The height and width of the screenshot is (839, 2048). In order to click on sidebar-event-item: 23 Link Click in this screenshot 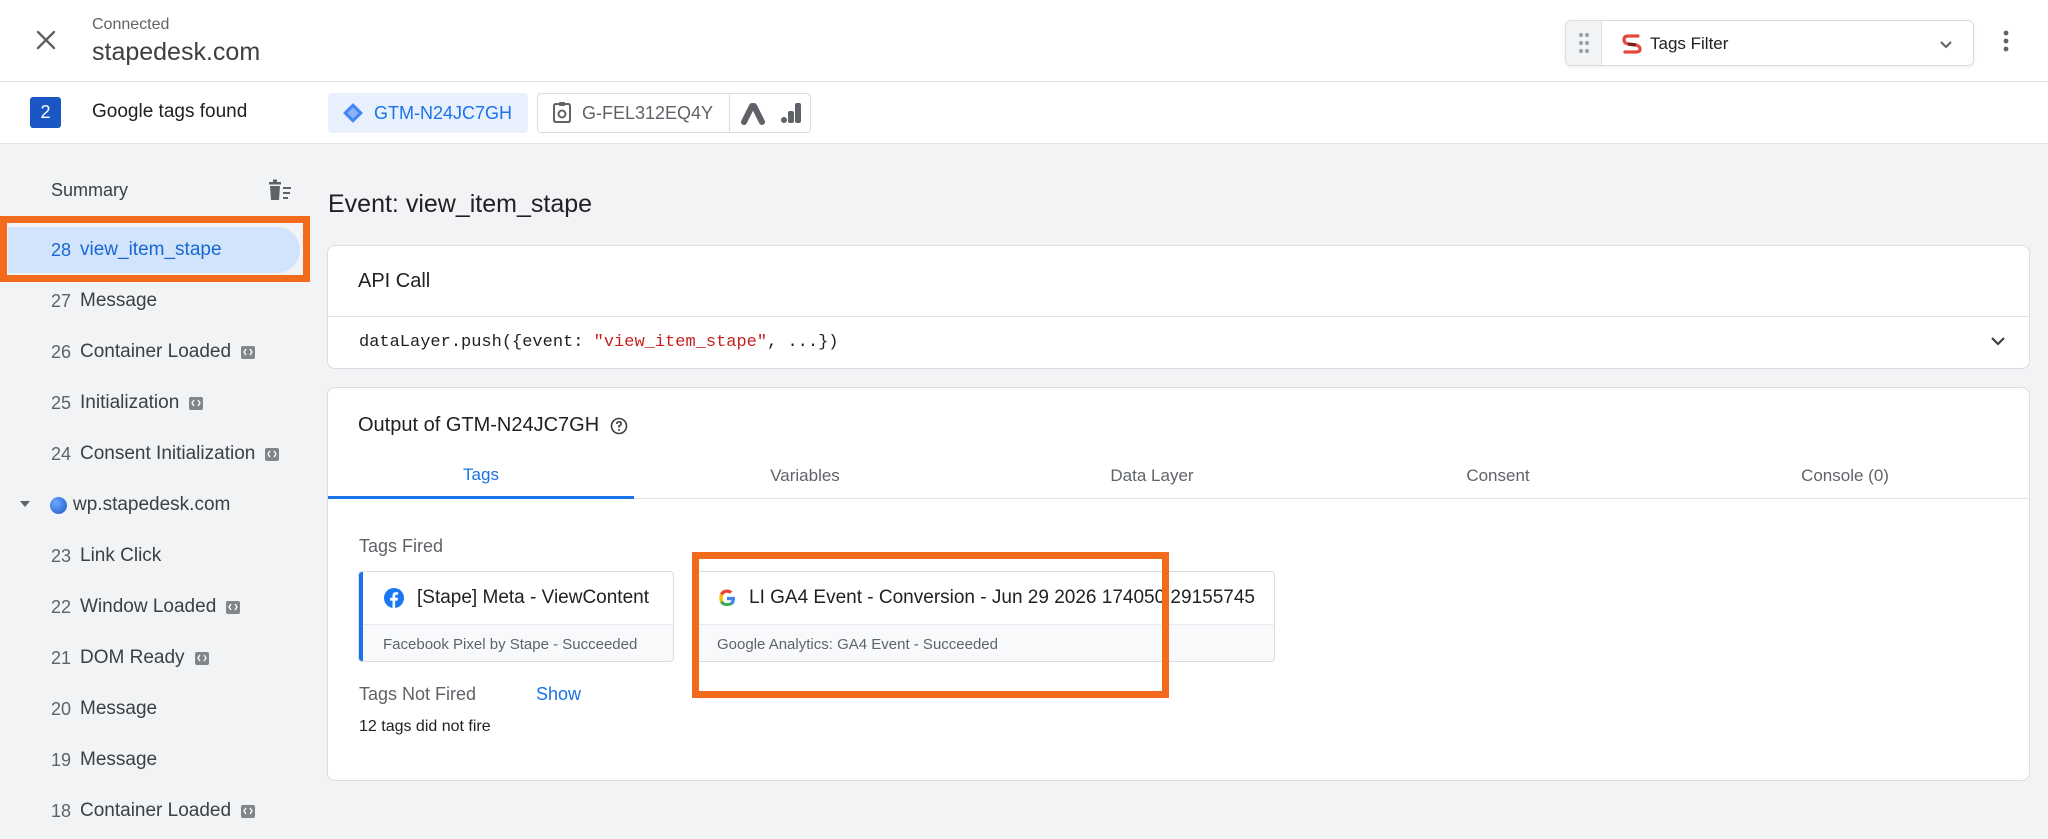, I will do `click(155, 556)`.